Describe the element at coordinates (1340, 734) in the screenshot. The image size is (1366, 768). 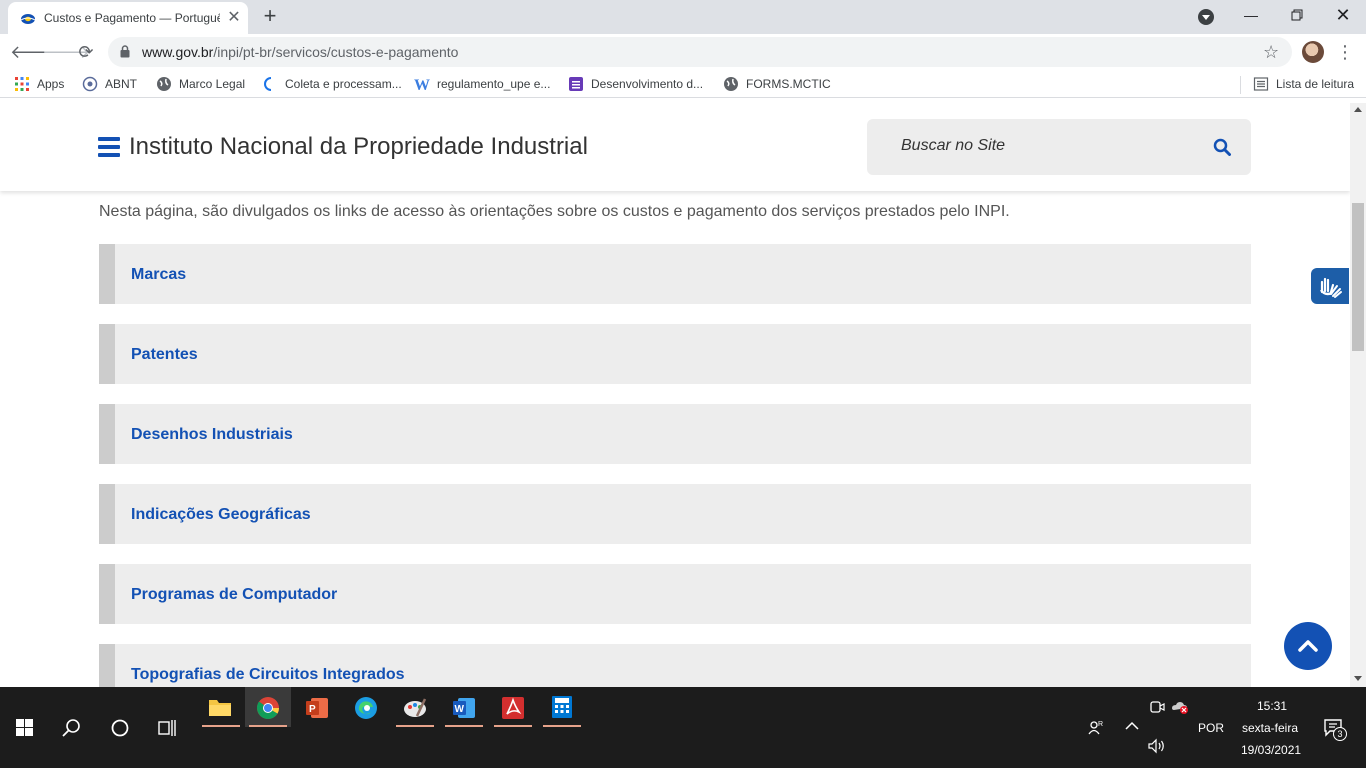
I see `notification-count-badge: 3` at that location.